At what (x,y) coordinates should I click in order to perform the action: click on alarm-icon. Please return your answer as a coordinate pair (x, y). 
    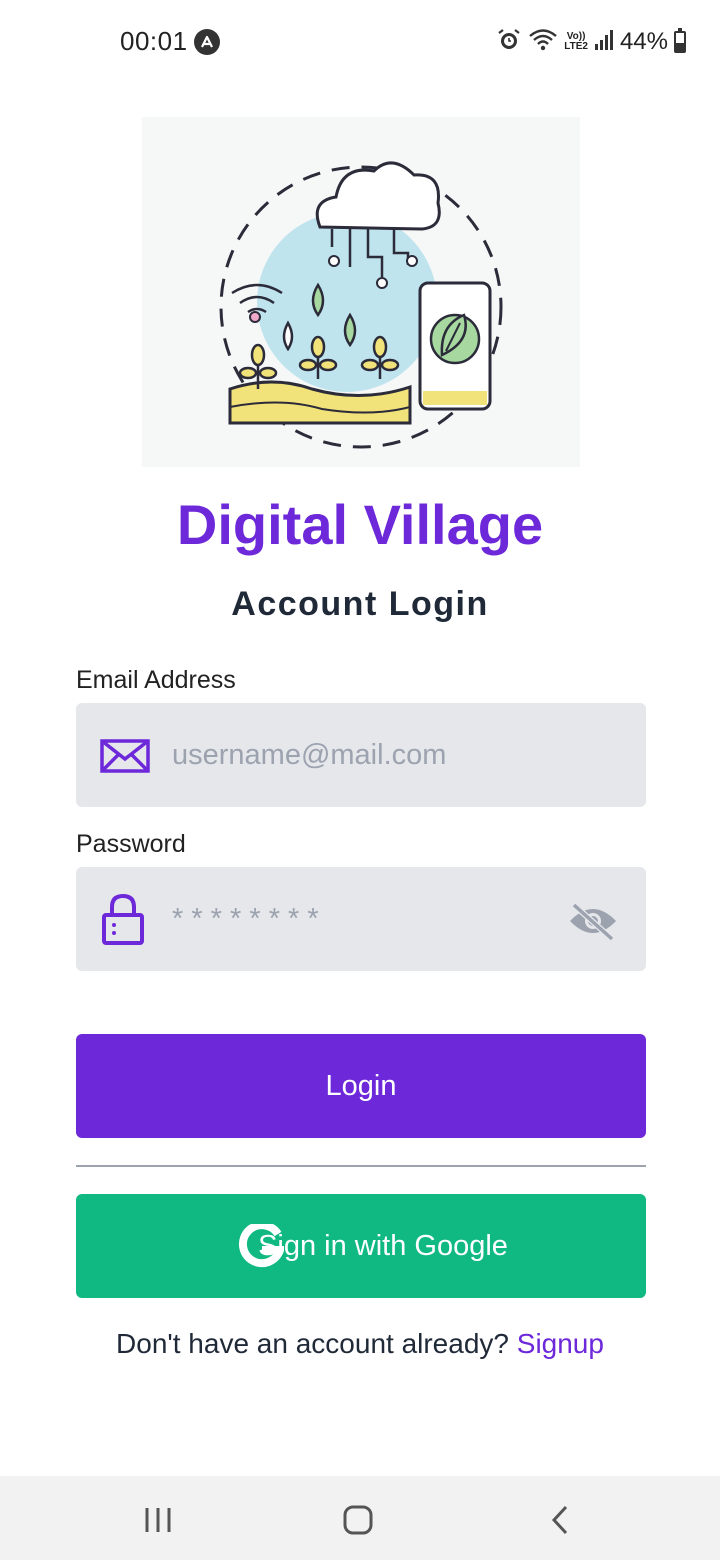
    Looking at the image, I should click on (509, 42).